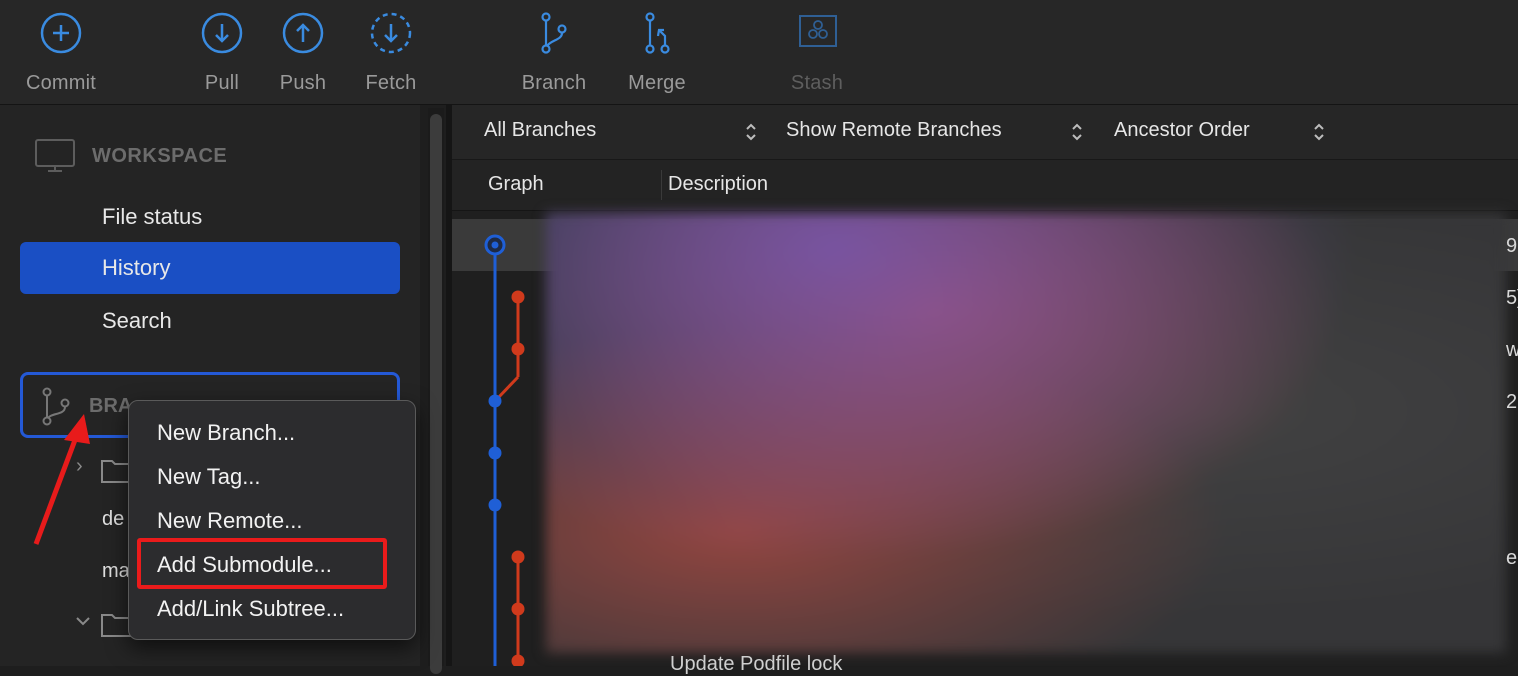 This screenshot has height=676, width=1518. Describe the element at coordinates (222, 83) in the screenshot. I see `pull-label: Pull` at that location.